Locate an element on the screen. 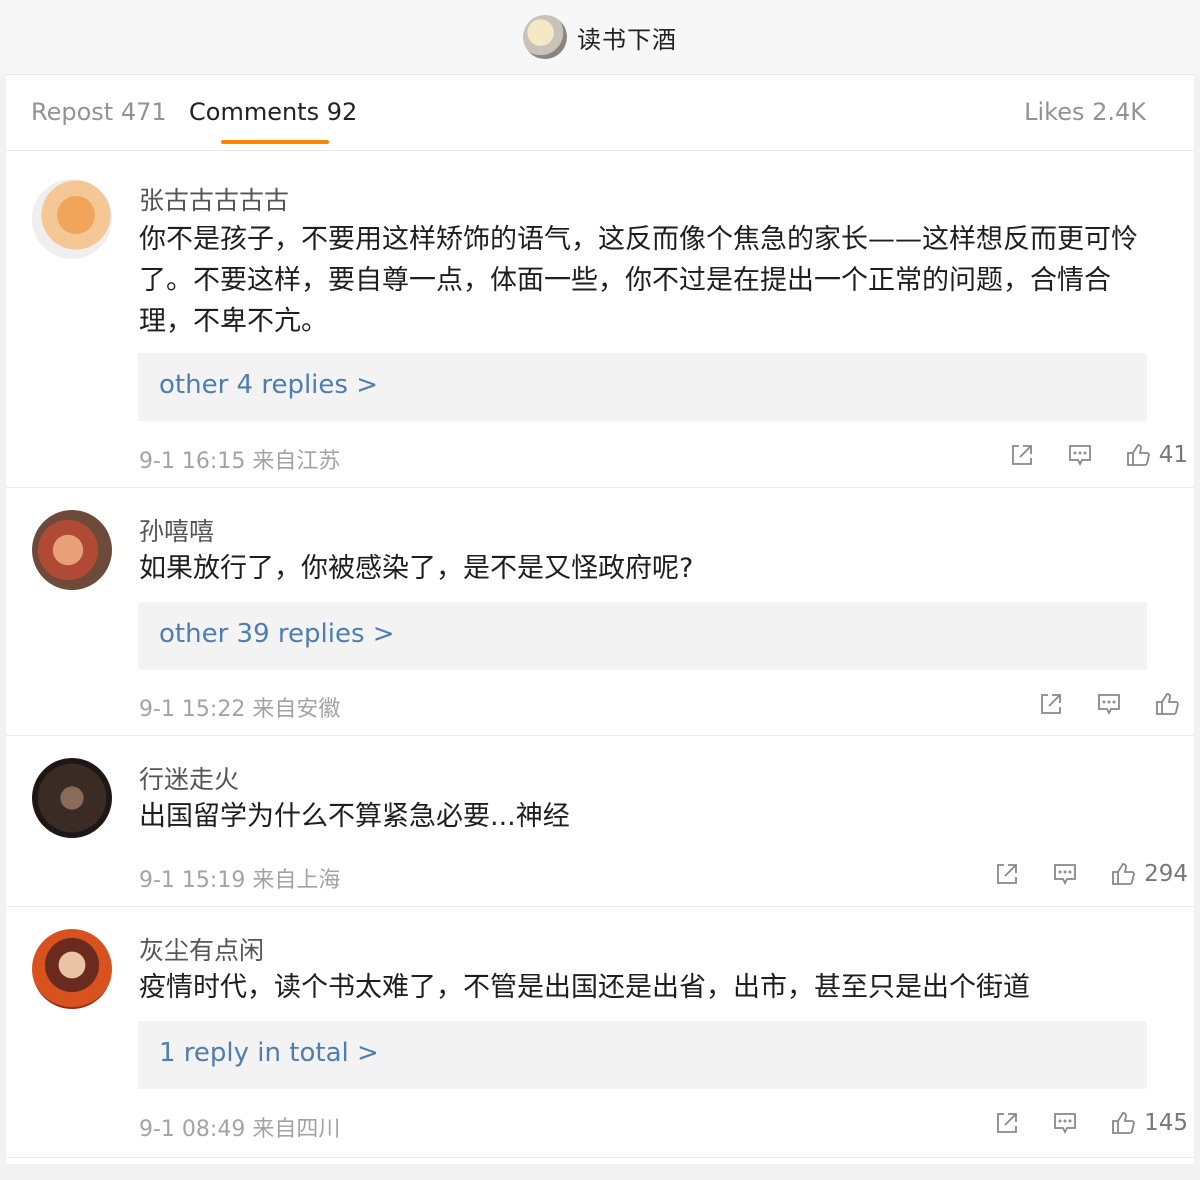 This screenshot has height=1180, width=1200. bottom-strip is located at coordinates (600, 1172).